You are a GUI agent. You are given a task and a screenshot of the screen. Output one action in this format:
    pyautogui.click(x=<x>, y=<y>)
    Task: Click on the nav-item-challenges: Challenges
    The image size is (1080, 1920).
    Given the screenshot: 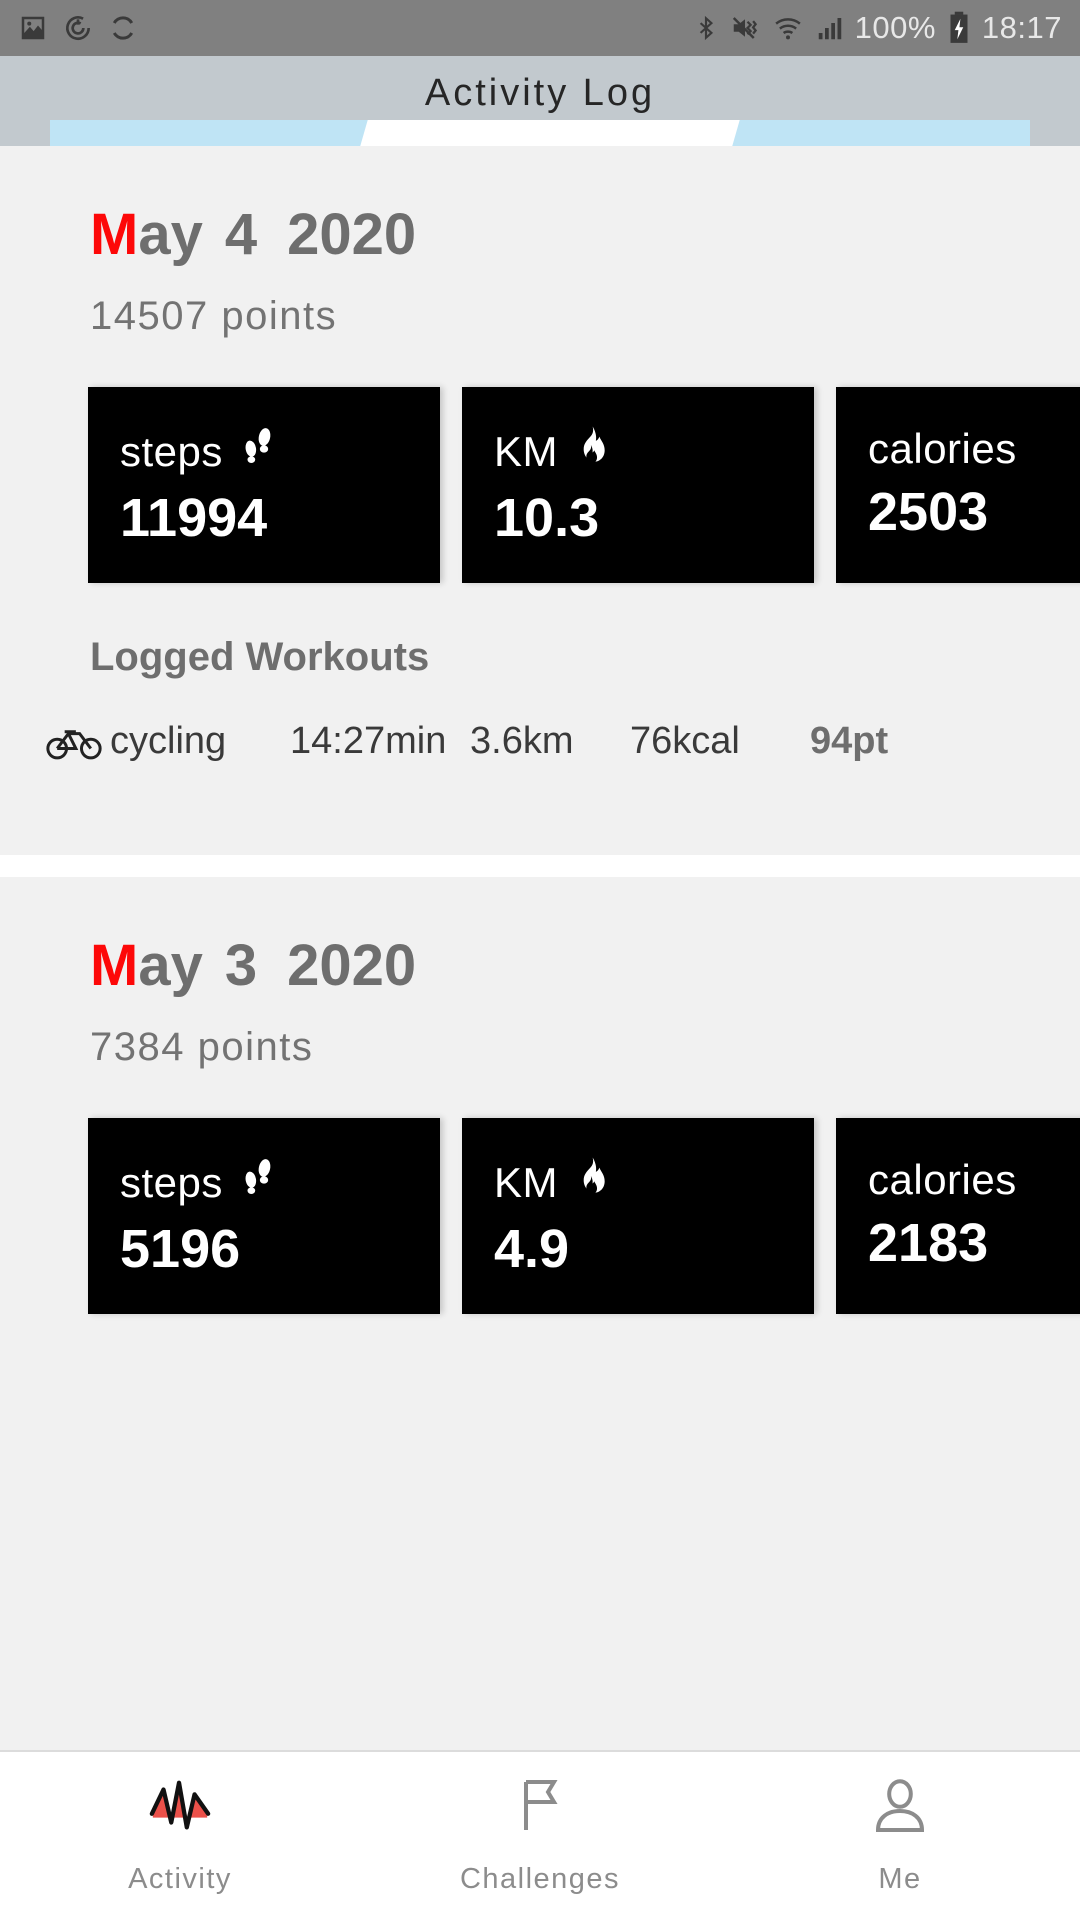 What is the action you would take?
    pyautogui.click(x=540, y=1836)
    